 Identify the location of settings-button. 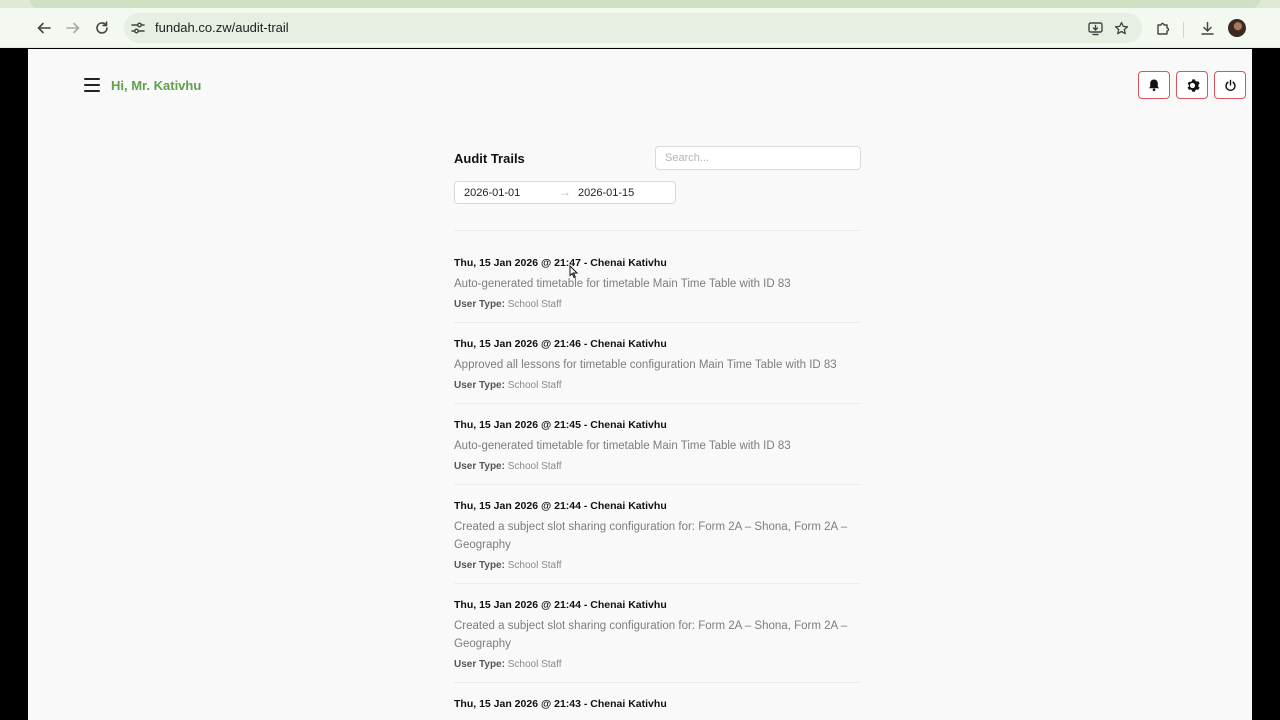
(1192, 85).